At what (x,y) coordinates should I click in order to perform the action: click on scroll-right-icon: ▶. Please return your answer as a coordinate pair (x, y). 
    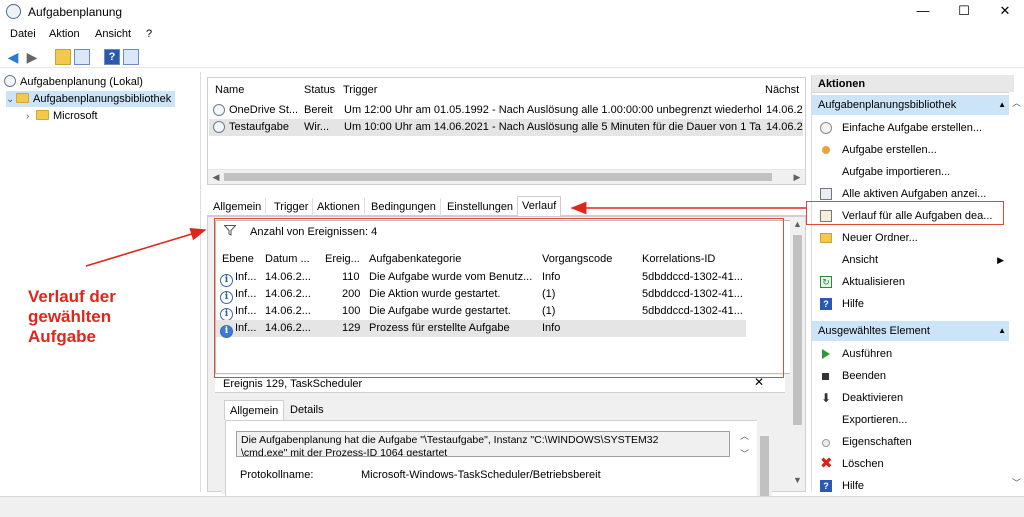
    Looking at the image, I should click on (797, 177).